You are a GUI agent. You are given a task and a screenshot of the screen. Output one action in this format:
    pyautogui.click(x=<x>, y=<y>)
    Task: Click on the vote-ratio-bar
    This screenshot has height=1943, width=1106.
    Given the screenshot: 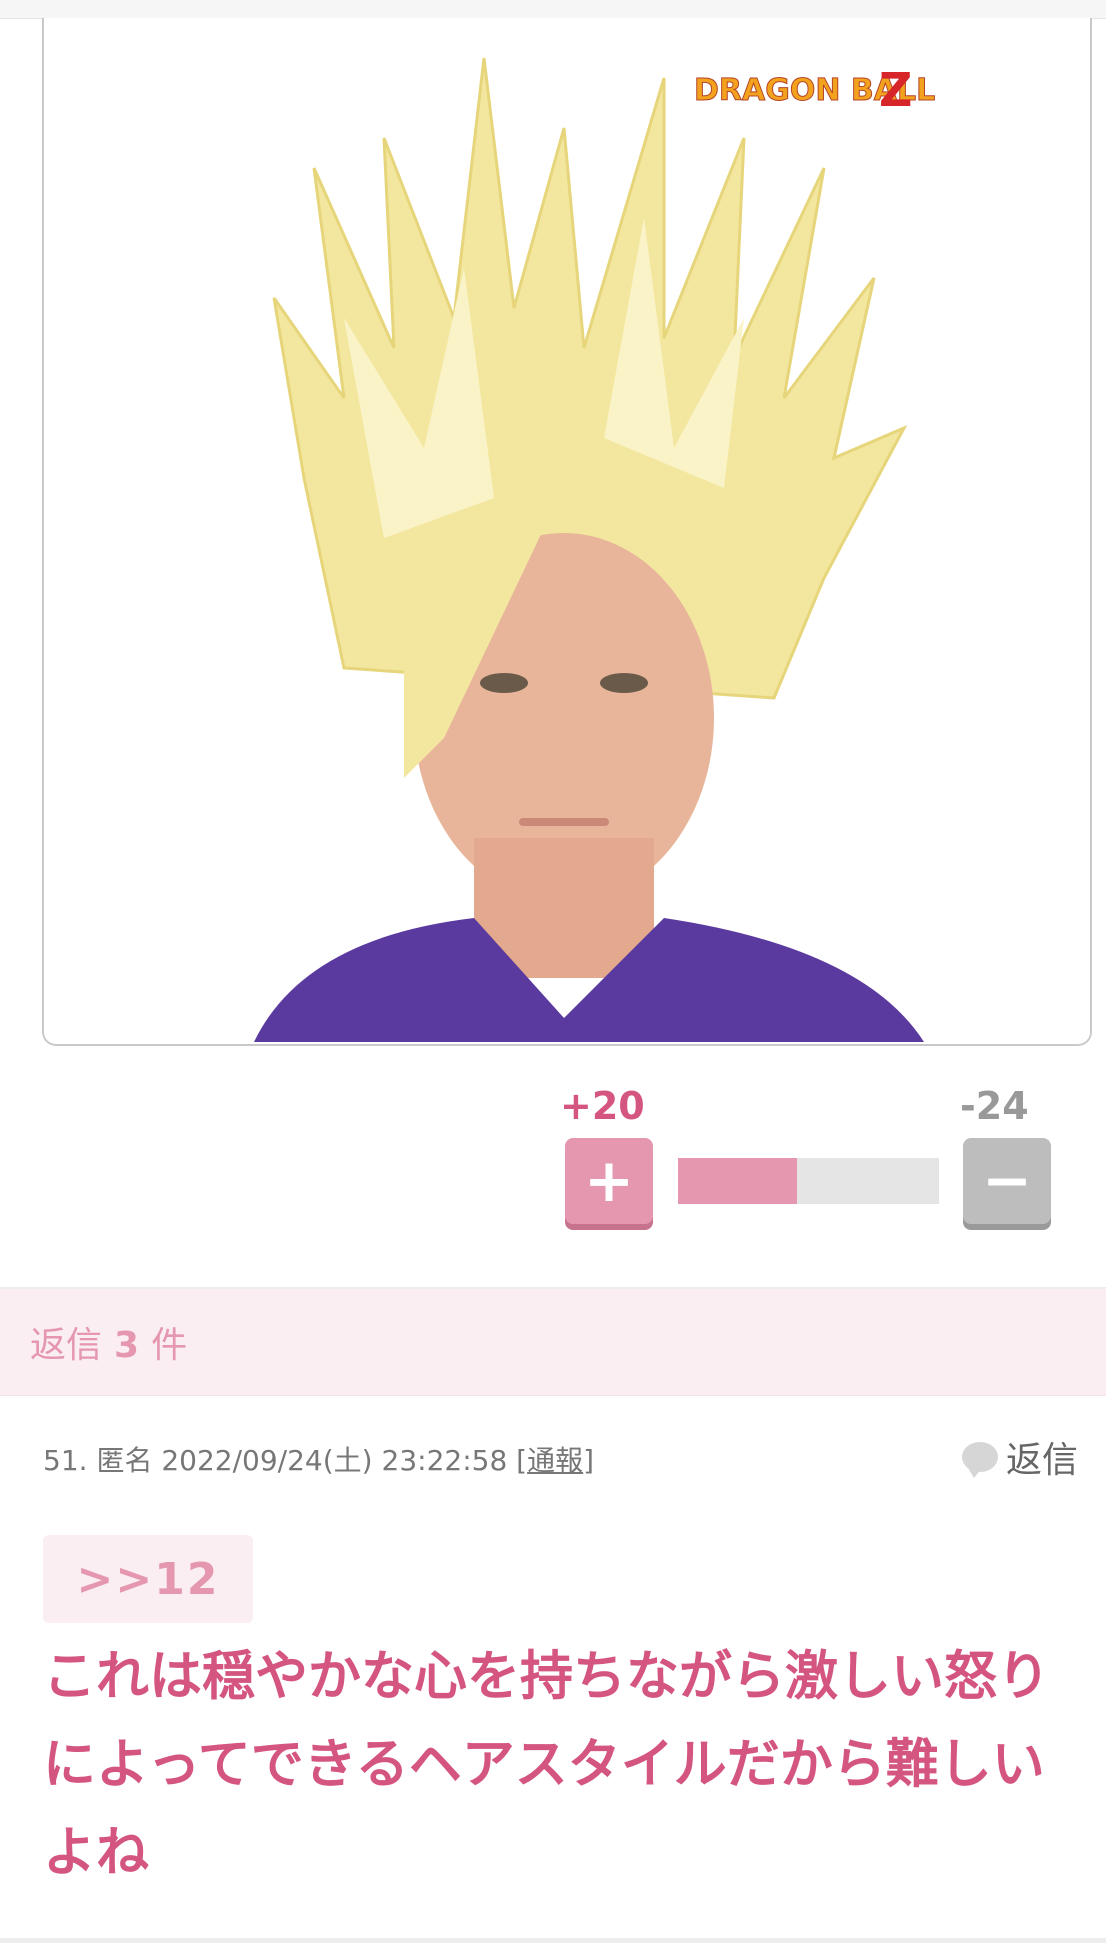 What is the action you would take?
    pyautogui.click(x=808, y=1181)
    